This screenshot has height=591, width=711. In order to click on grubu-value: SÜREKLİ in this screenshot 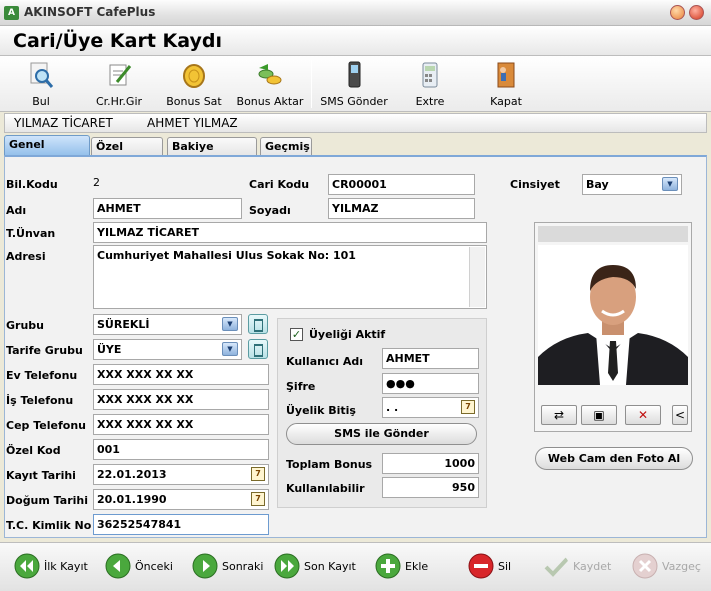, I will do `click(123, 324)`.